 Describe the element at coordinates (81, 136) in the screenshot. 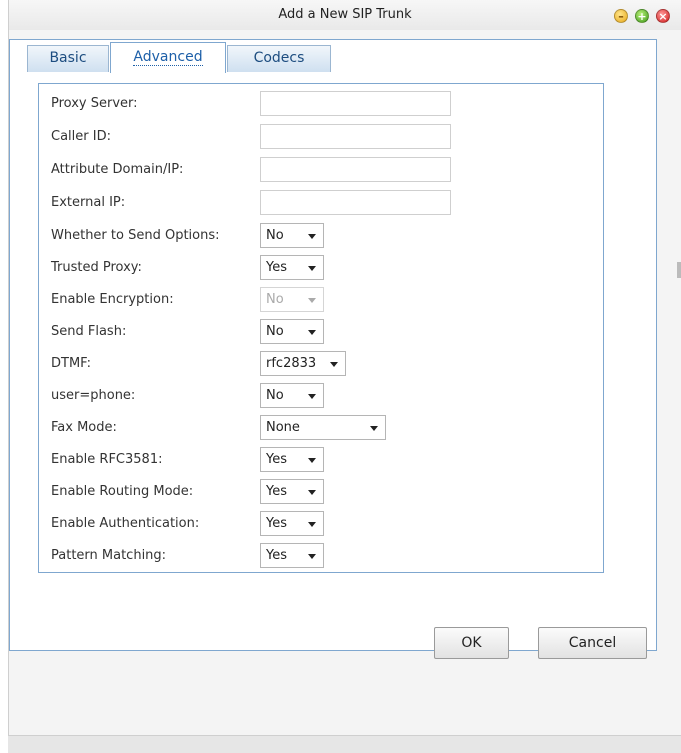

I see `caller-id-label: Caller ID:` at that location.